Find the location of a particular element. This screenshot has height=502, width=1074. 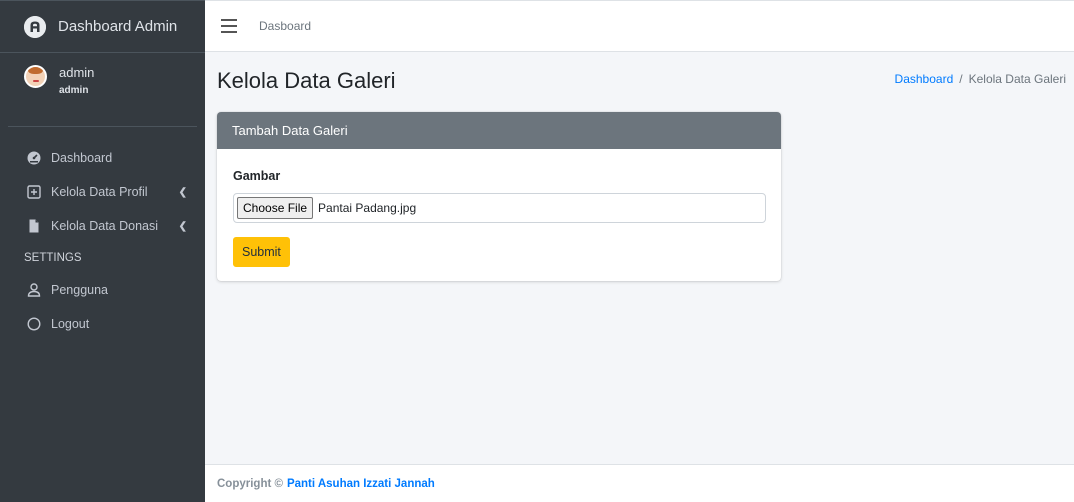

sidebar-item-kelola-data-profil: Kelola Data Profil ❮ is located at coordinates (102, 192).